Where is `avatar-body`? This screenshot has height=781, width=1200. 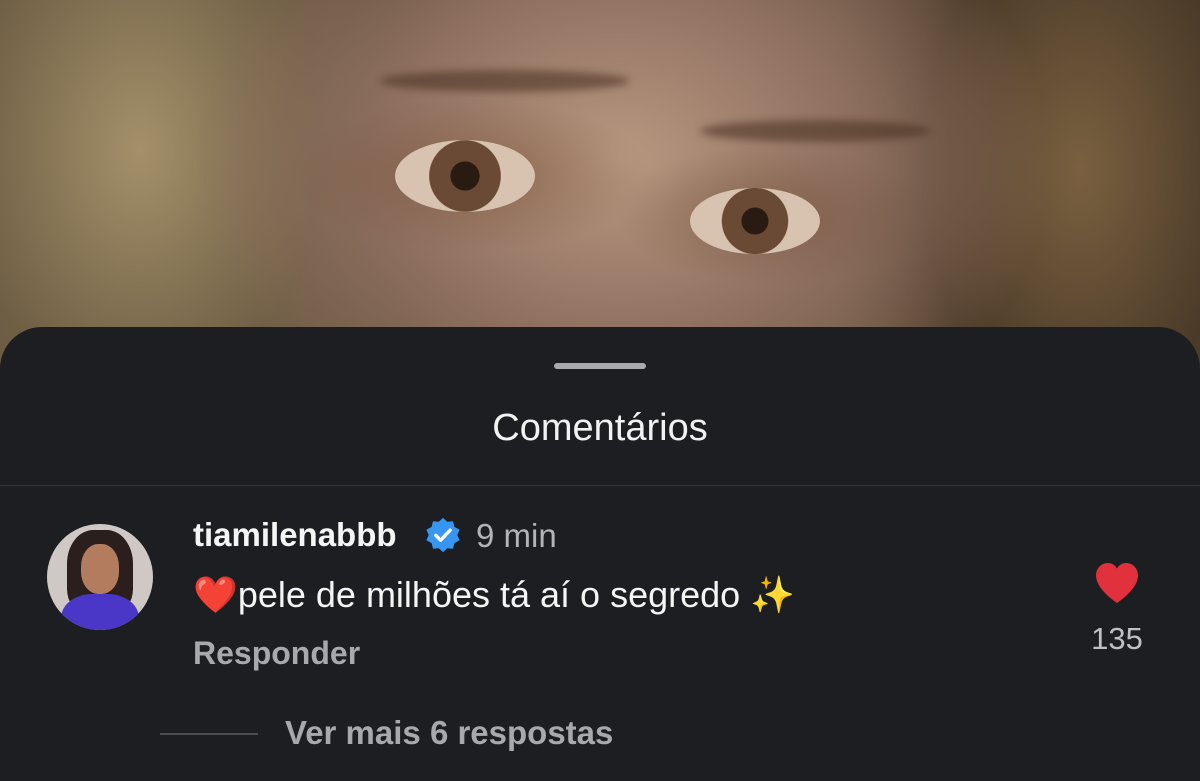
avatar-body is located at coordinates (100, 612).